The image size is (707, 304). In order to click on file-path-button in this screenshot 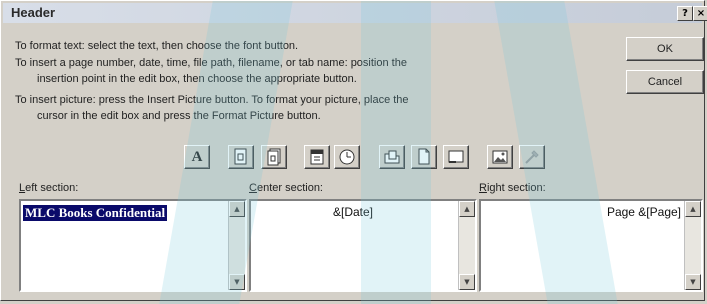, I will do `click(392, 157)`.